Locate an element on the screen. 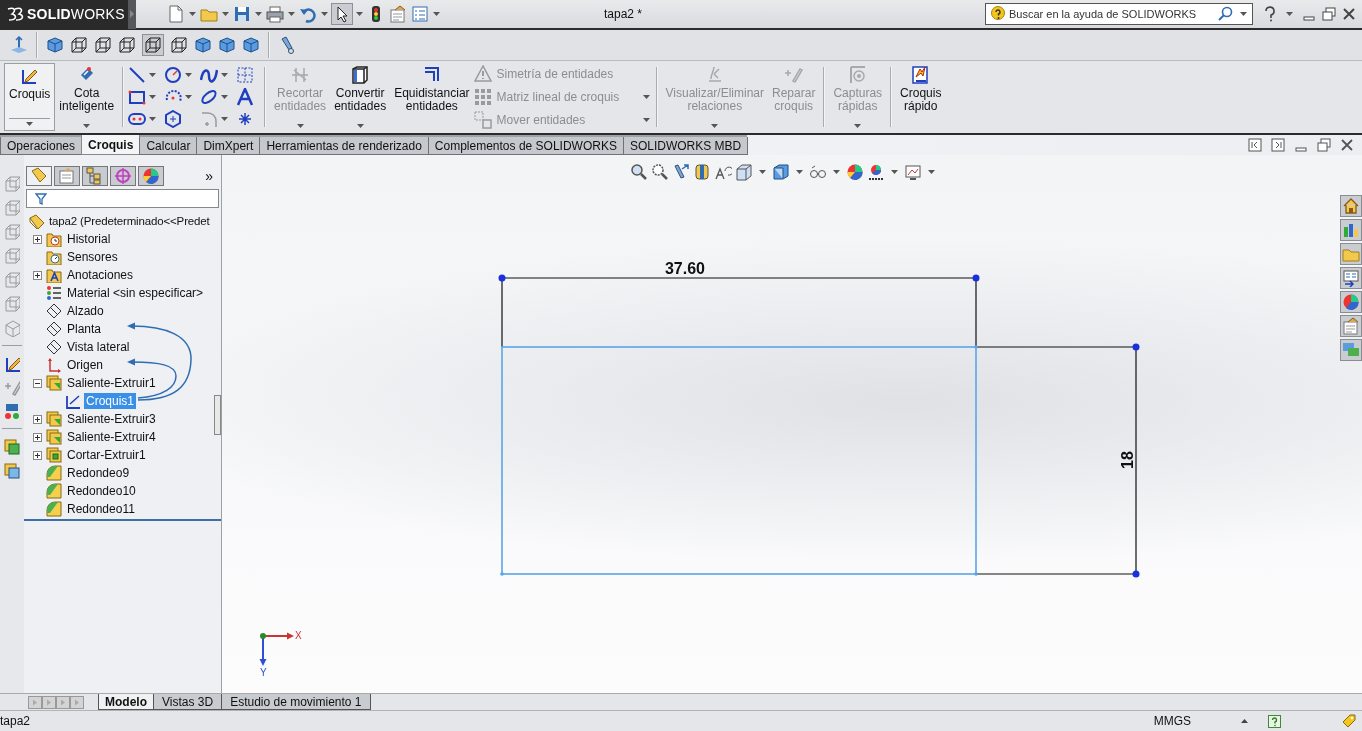 This screenshot has width=1362, height=731. ribbon-tab: Croquis is located at coordinates (111, 145).